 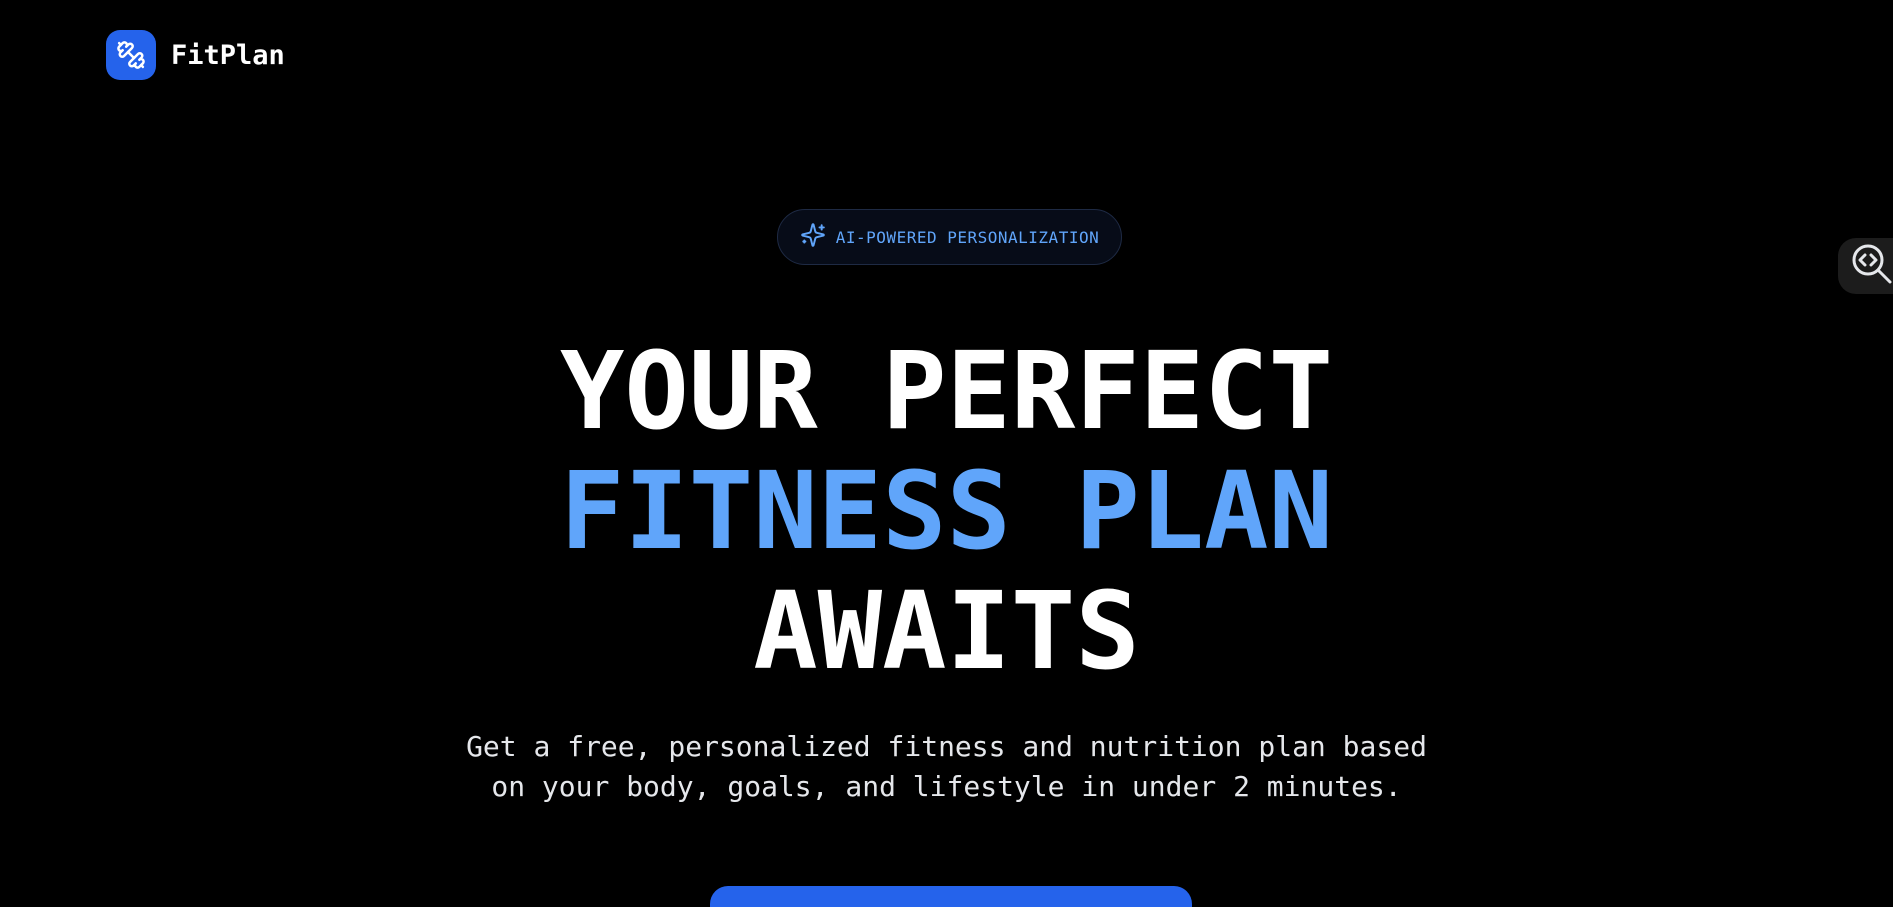 What do you see at coordinates (1871, 266) in the screenshot?
I see `code-search-icon` at bounding box center [1871, 266].